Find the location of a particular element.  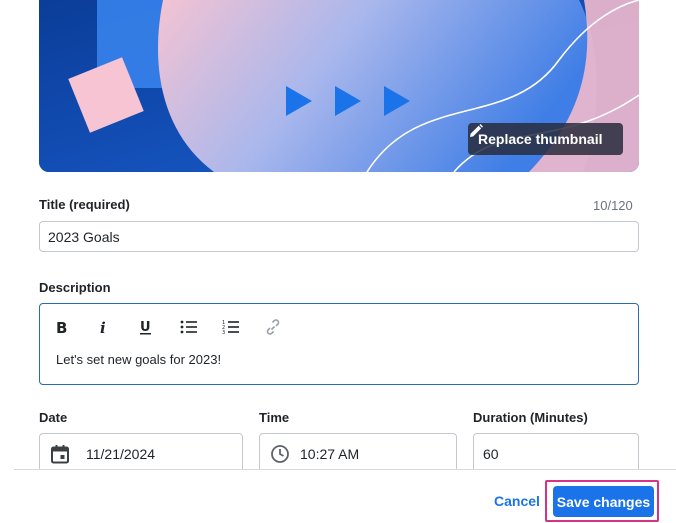

underline-icon: U is located at coordinates (145, 327).